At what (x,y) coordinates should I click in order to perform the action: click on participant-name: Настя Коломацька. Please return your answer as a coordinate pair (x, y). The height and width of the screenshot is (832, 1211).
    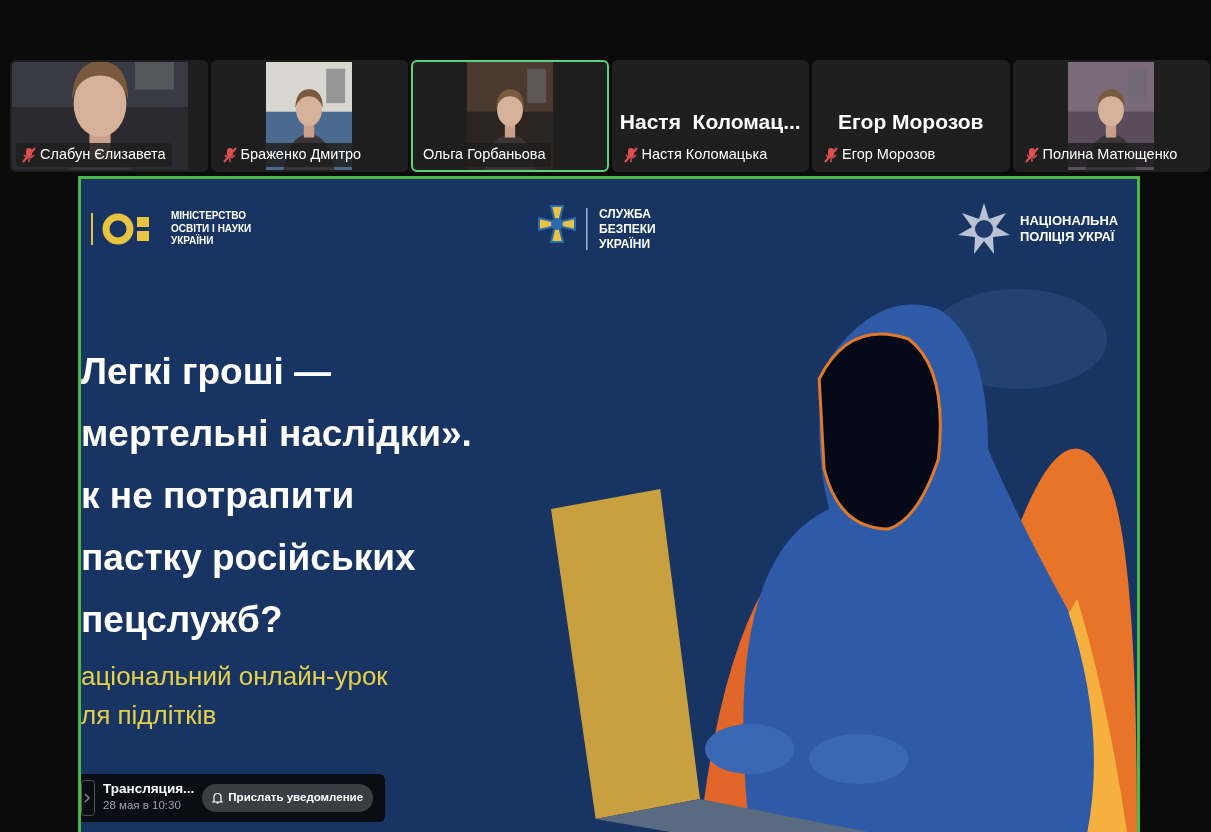
    Looking at the image, I should click on (704, 155).